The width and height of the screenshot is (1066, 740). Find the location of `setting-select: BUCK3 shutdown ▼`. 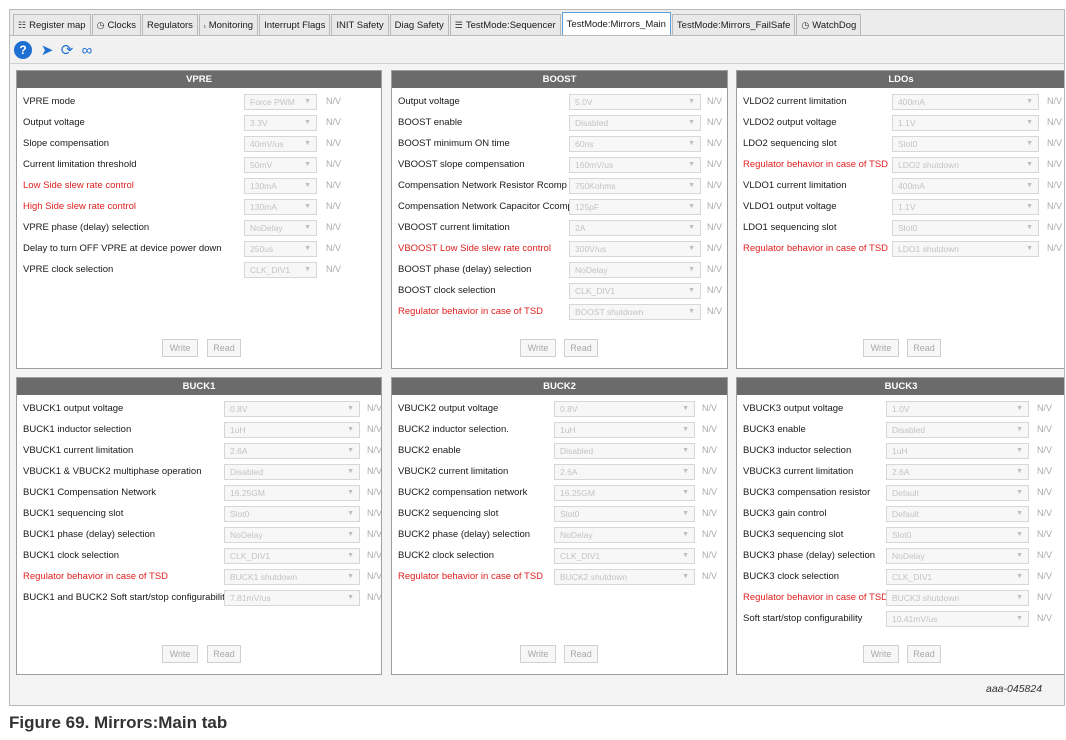

setting-select: BUCK3 shutdown ▼ is located at coordinates (957, 598).